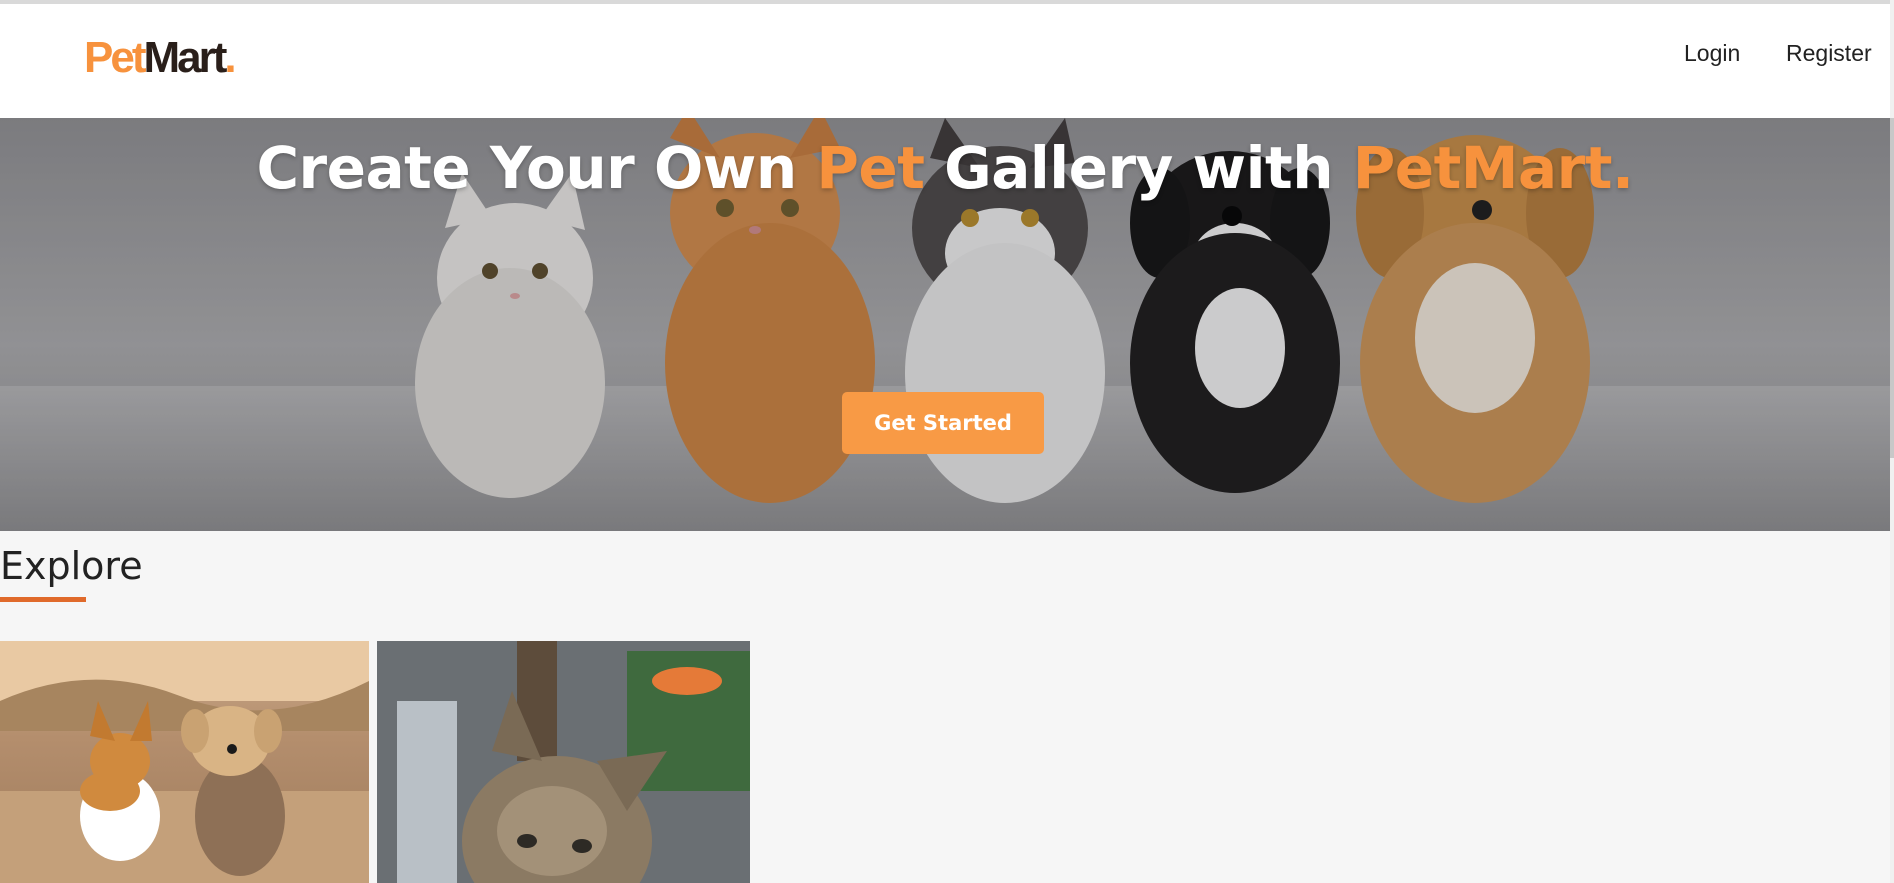 This screenshot has height=883, width=1894. What do you see at coordinates (43, 599) in the screenshot?
I see `explore-underline` at bounding box center [43, 599].